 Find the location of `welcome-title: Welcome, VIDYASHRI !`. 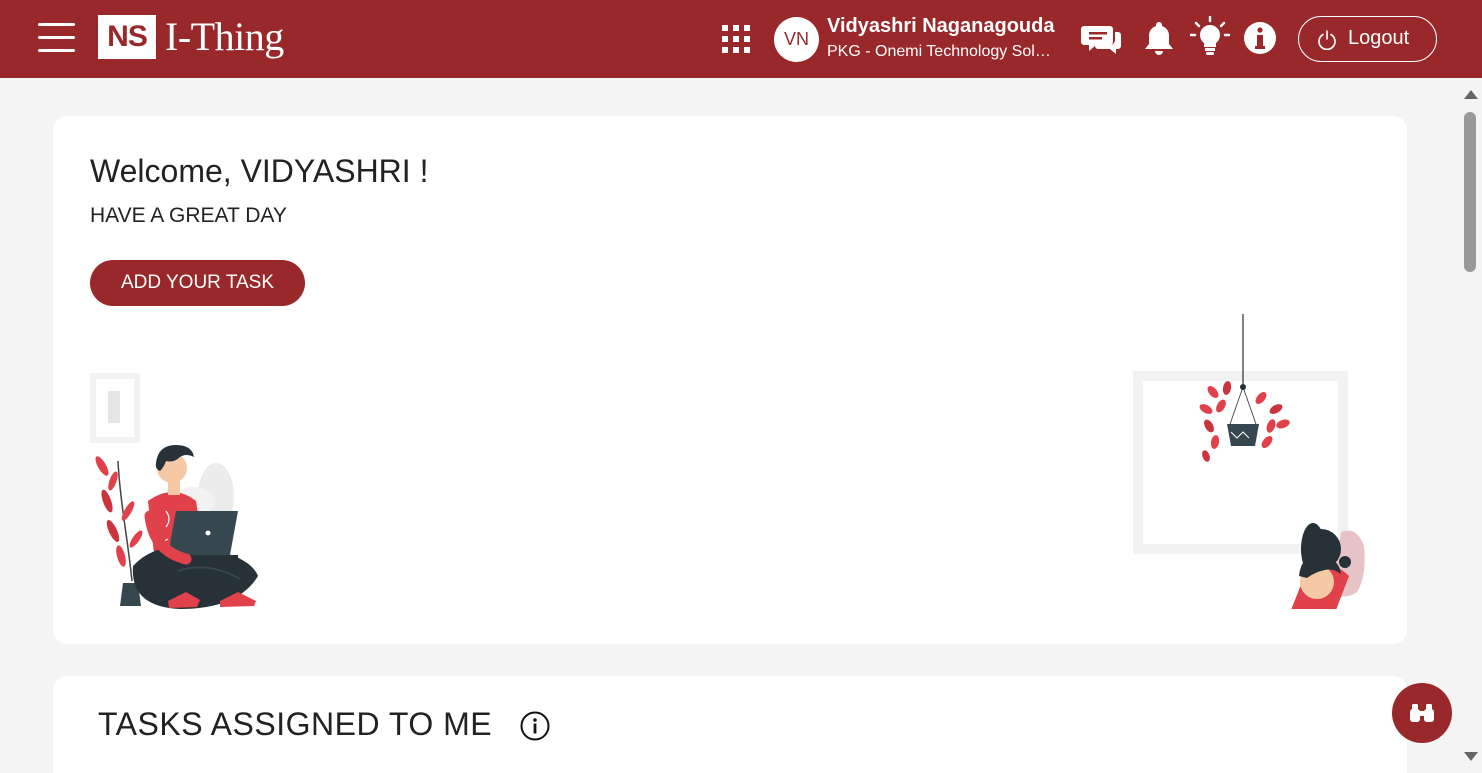

welcome-title: Welcome, VIDYASHRI ! is located at coordinates (259, 171).